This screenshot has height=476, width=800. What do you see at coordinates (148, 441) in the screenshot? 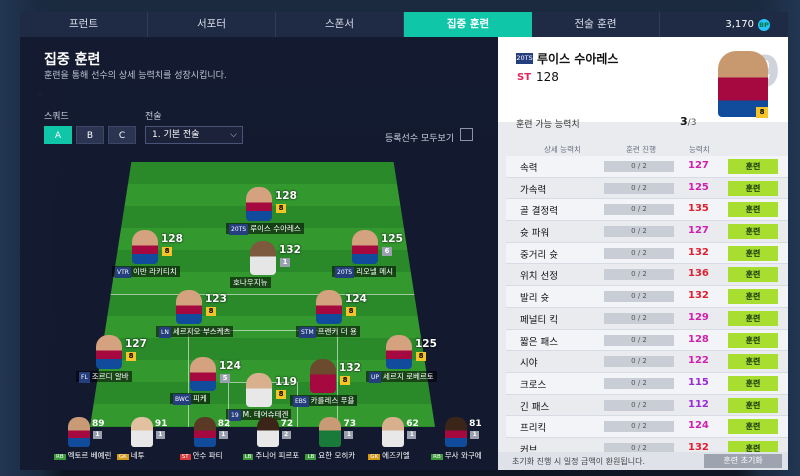
I see `bench-player: 91 1 GK 네투` at bounding box center [148, 441].